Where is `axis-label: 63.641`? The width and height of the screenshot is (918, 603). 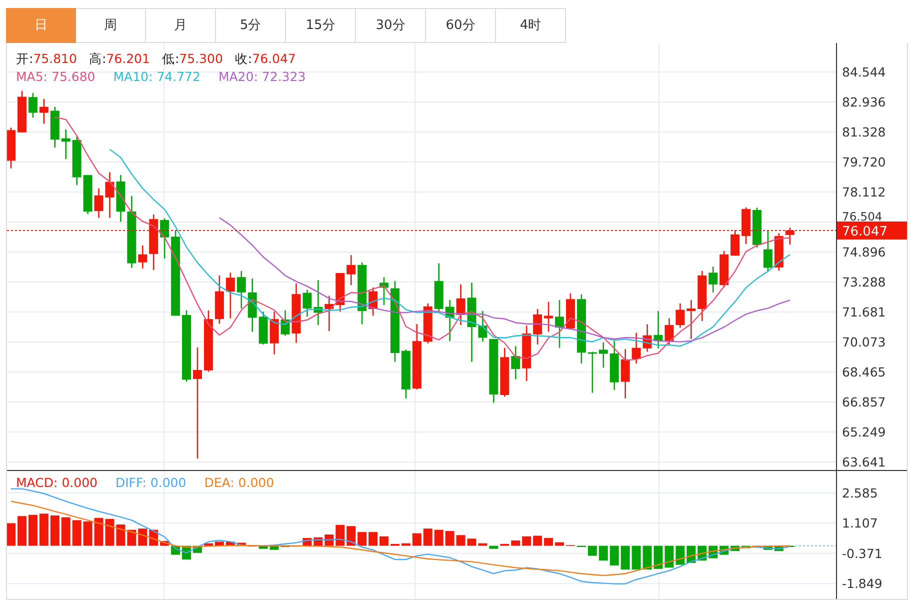 axis-label: 63.641 is located at coordinates (864, 462).